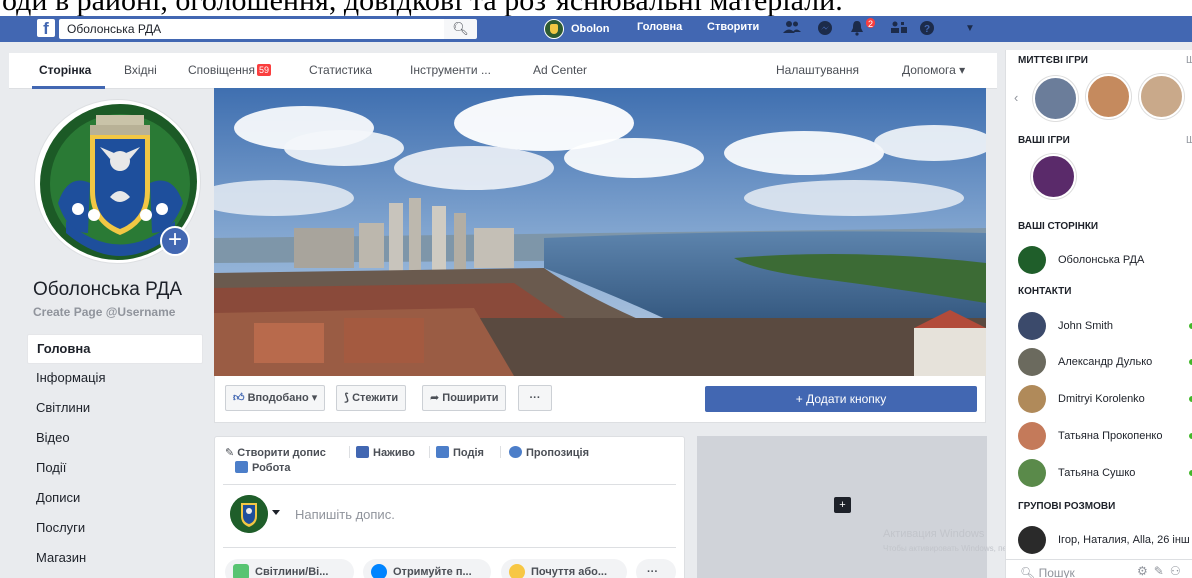  I want to click on facebook-logo-icon: f, so click(46, 28).